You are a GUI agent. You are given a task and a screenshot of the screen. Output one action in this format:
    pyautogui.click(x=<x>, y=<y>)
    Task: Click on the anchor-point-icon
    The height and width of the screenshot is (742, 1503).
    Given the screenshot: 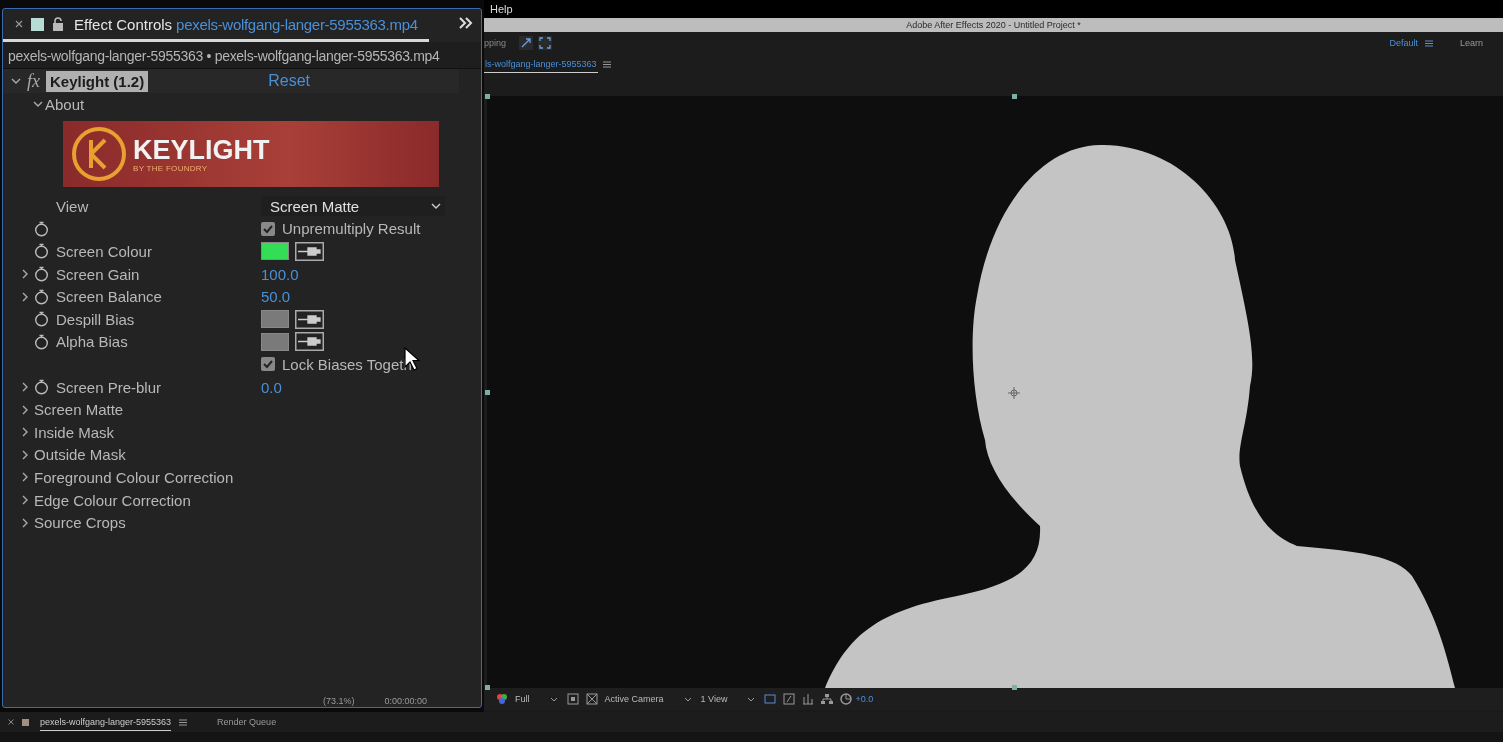 What is the action you would take?
    pyautogui.click(x=1014, y=393)
    